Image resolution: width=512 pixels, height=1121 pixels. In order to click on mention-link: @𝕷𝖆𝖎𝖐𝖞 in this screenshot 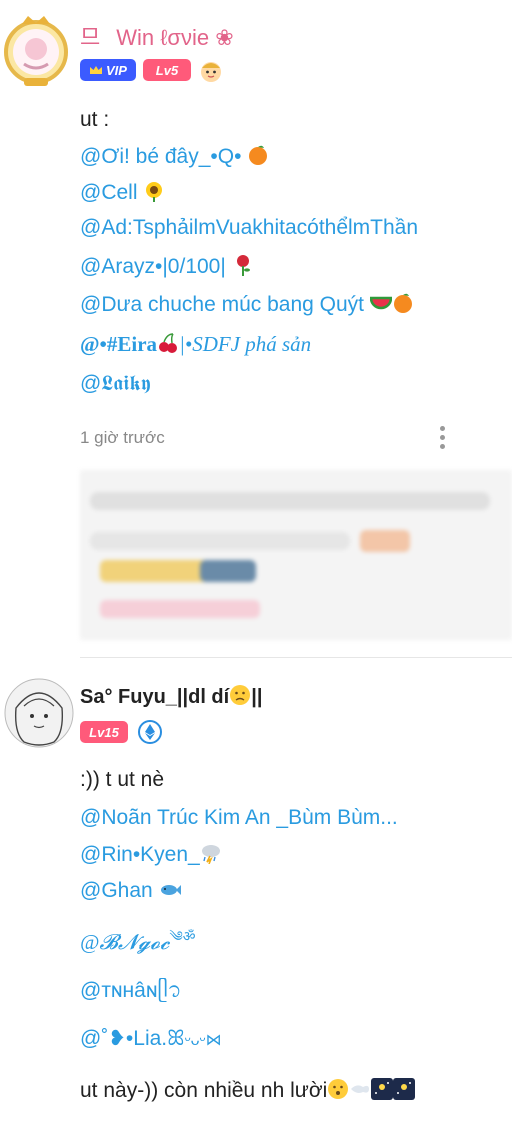, I will do `click(115, 383)`.